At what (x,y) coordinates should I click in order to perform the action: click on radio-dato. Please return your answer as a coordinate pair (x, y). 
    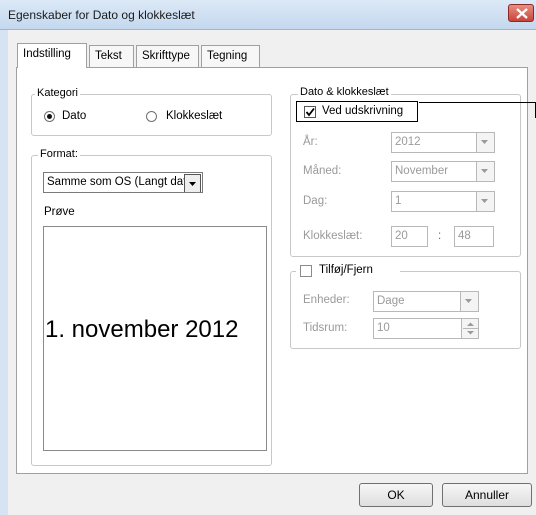
    Looking at the image, I should click on (49, 116).